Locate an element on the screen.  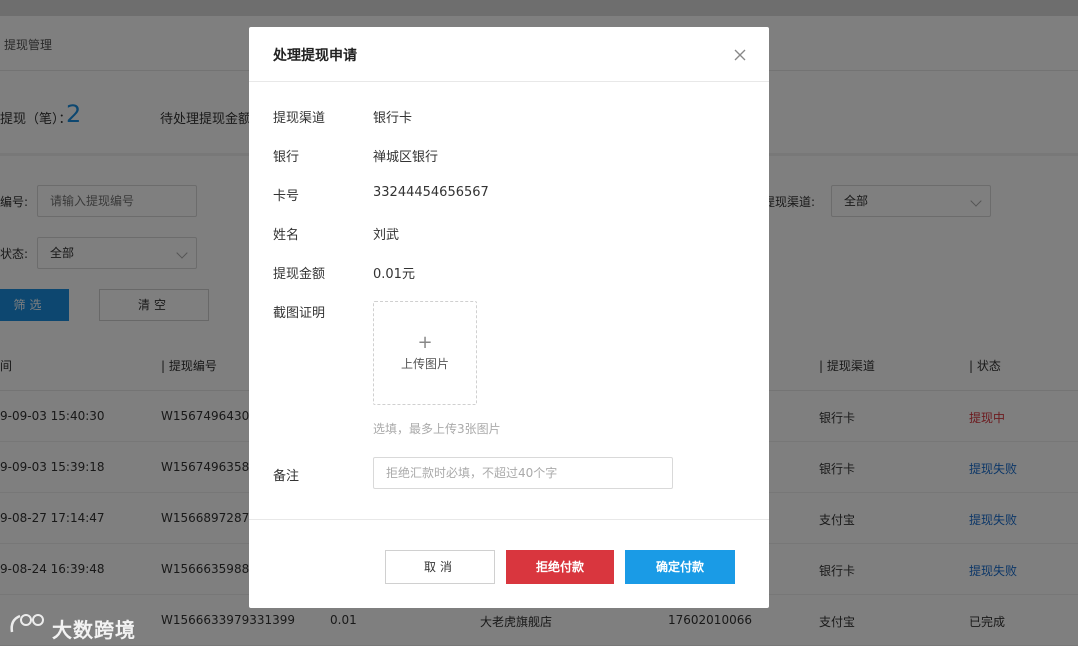
confirm-payment-button: 确定付款 is located at coordinates (680, 567).